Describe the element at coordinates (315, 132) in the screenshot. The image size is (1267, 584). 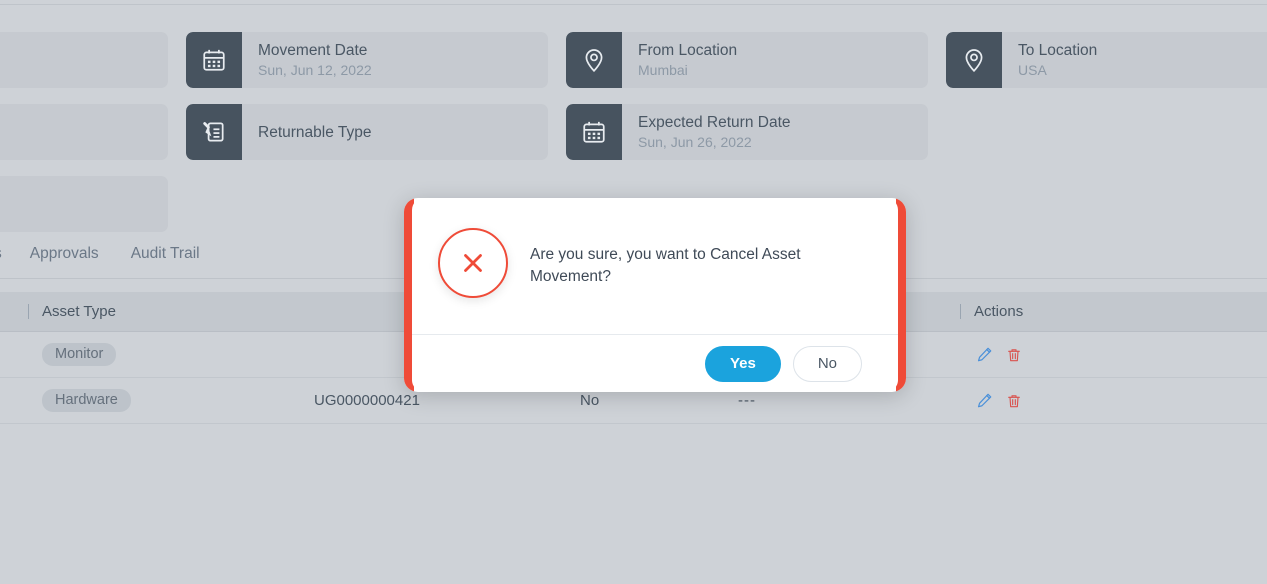
I see `card-title: Returnable Type` at that location.